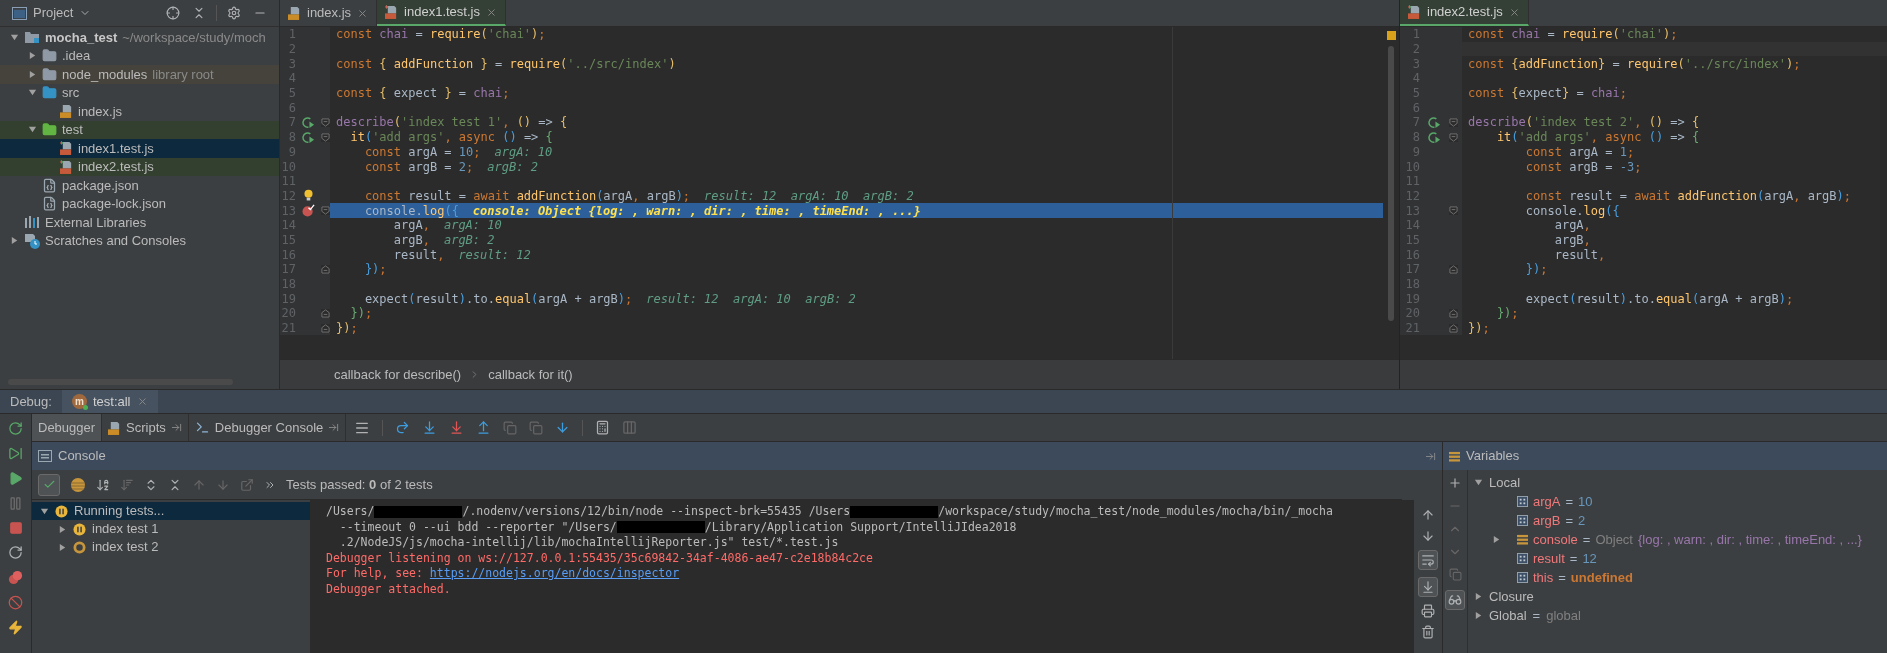  What do you see at coordinates (15, 577) in the screenshot?
I see `view-breakpoints-icon` at bounding box center [15, 577].